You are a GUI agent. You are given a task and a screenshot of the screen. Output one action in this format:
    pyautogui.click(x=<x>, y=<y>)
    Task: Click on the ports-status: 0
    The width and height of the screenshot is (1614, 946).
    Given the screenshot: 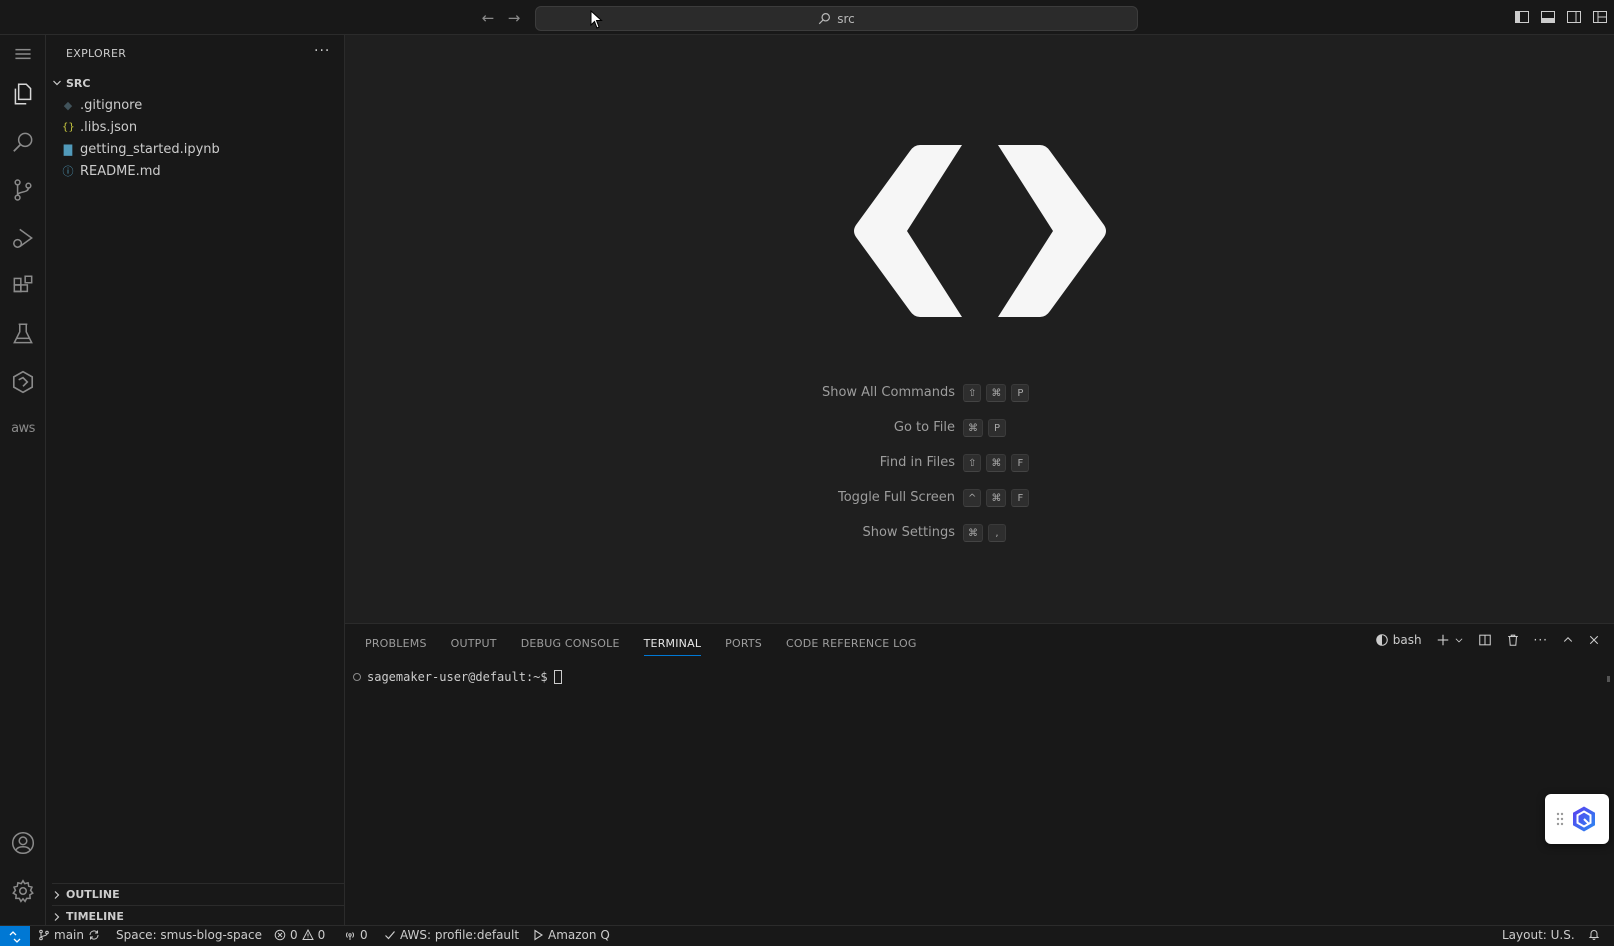 What is the action you would take?
    pyautogui.click(x=356, y=935)
    